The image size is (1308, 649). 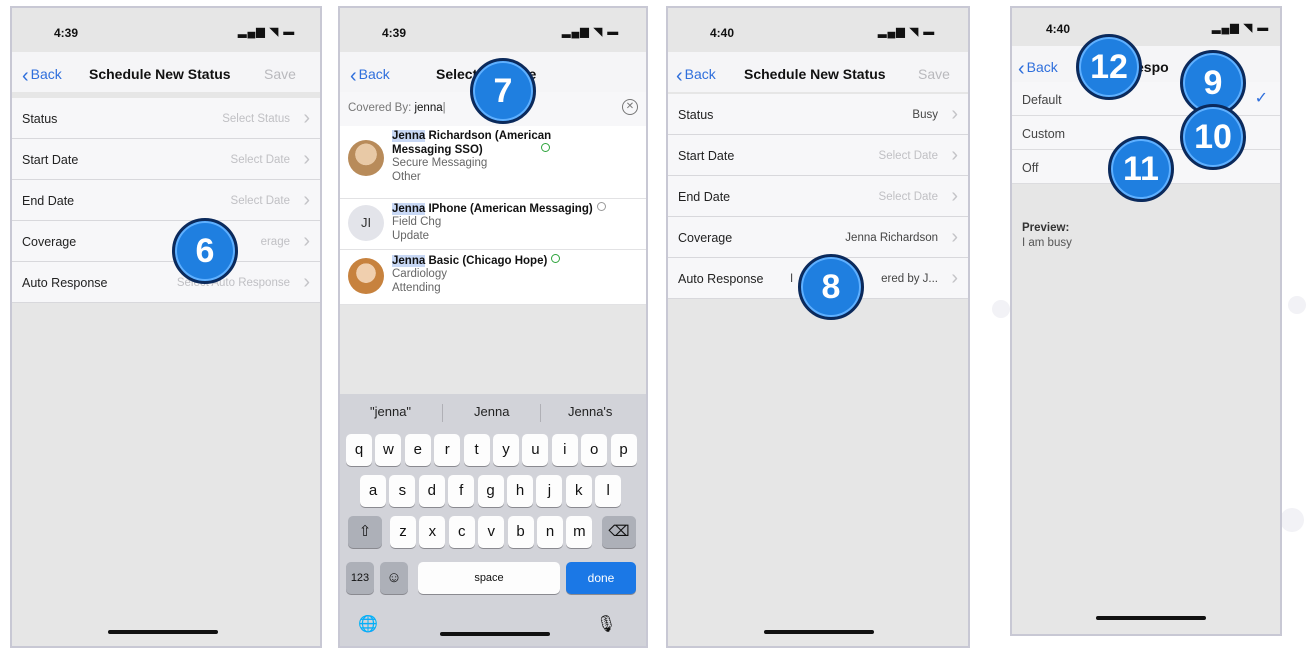 What do you see at coordinates (619, 532) in the screenshot?
I see `delete-key: ⌫` at bounding box center [619, 532].